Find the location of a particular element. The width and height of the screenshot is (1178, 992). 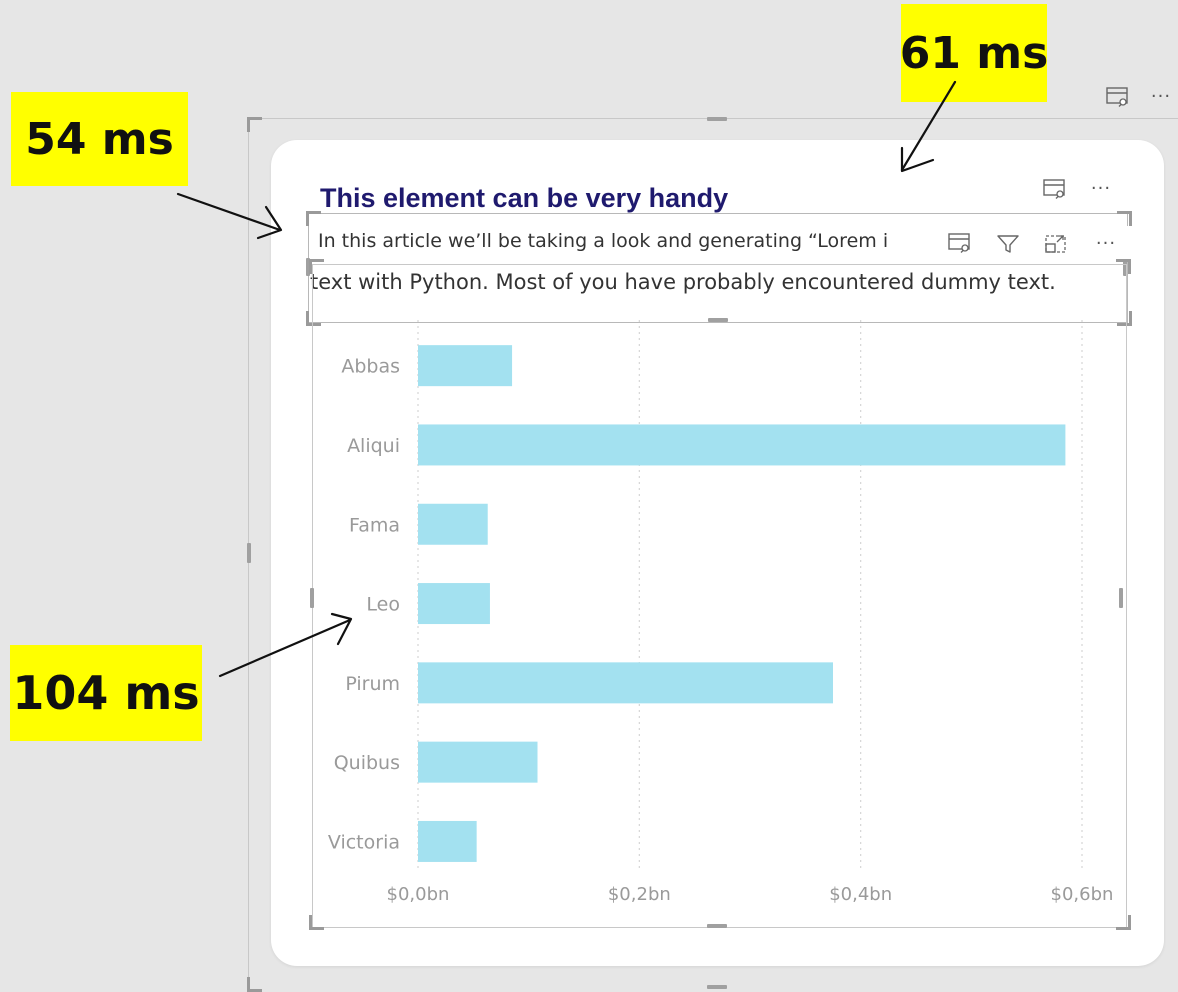

arrow-104ms is located at coordinates (285, 648).